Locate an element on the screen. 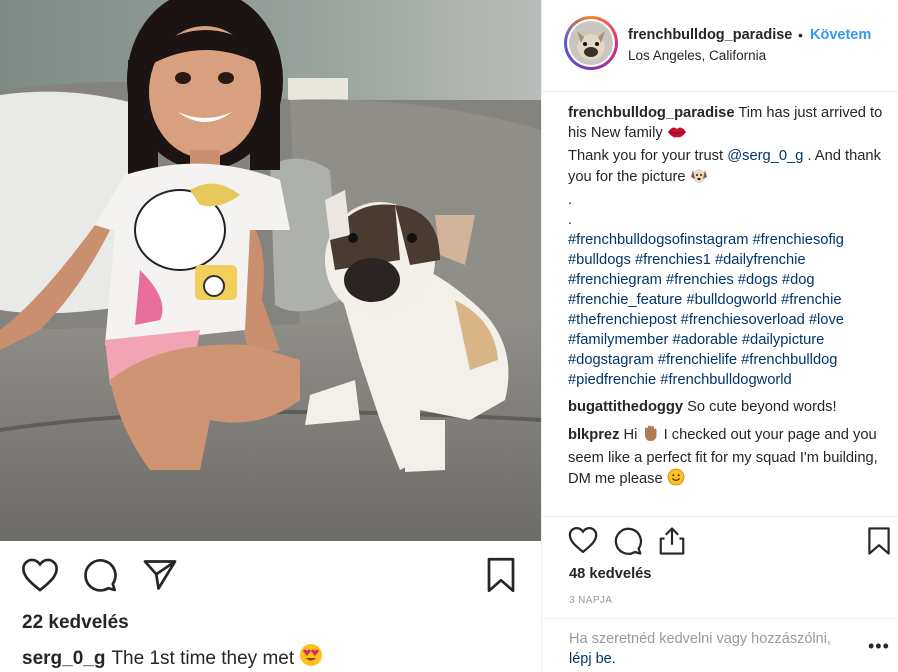  caption-text-2: Thank you for your trust is located at coordinates (646, 156).